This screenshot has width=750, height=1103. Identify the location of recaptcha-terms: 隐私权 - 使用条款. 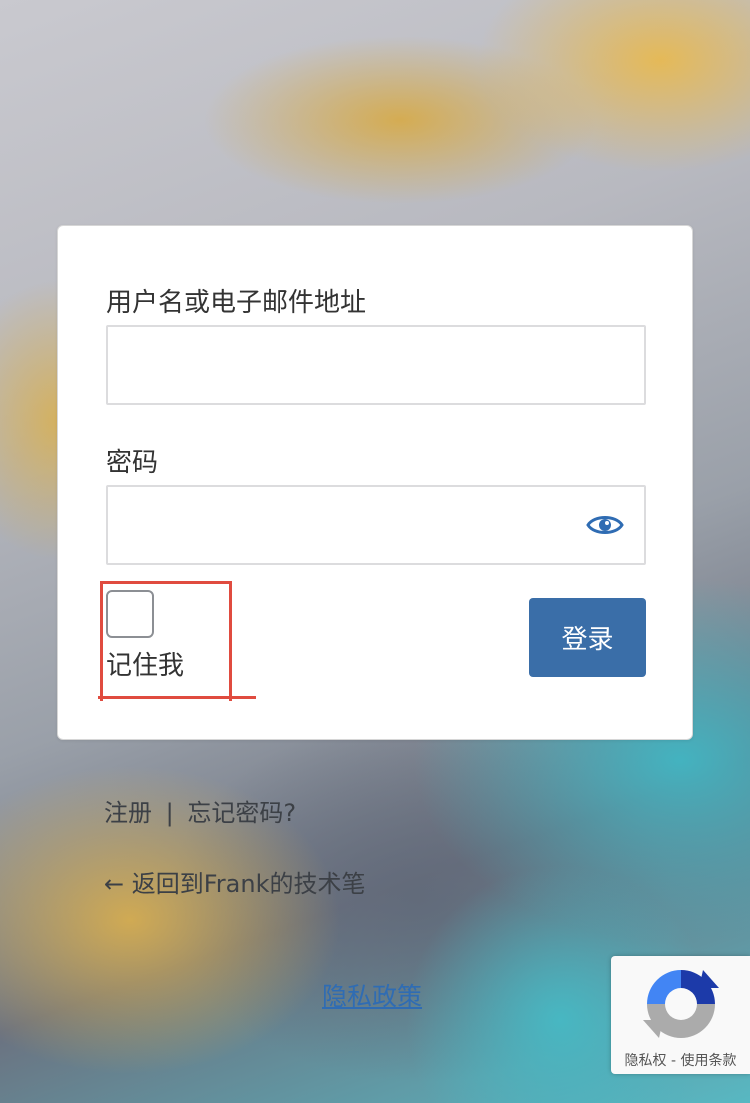
(680, 1060).